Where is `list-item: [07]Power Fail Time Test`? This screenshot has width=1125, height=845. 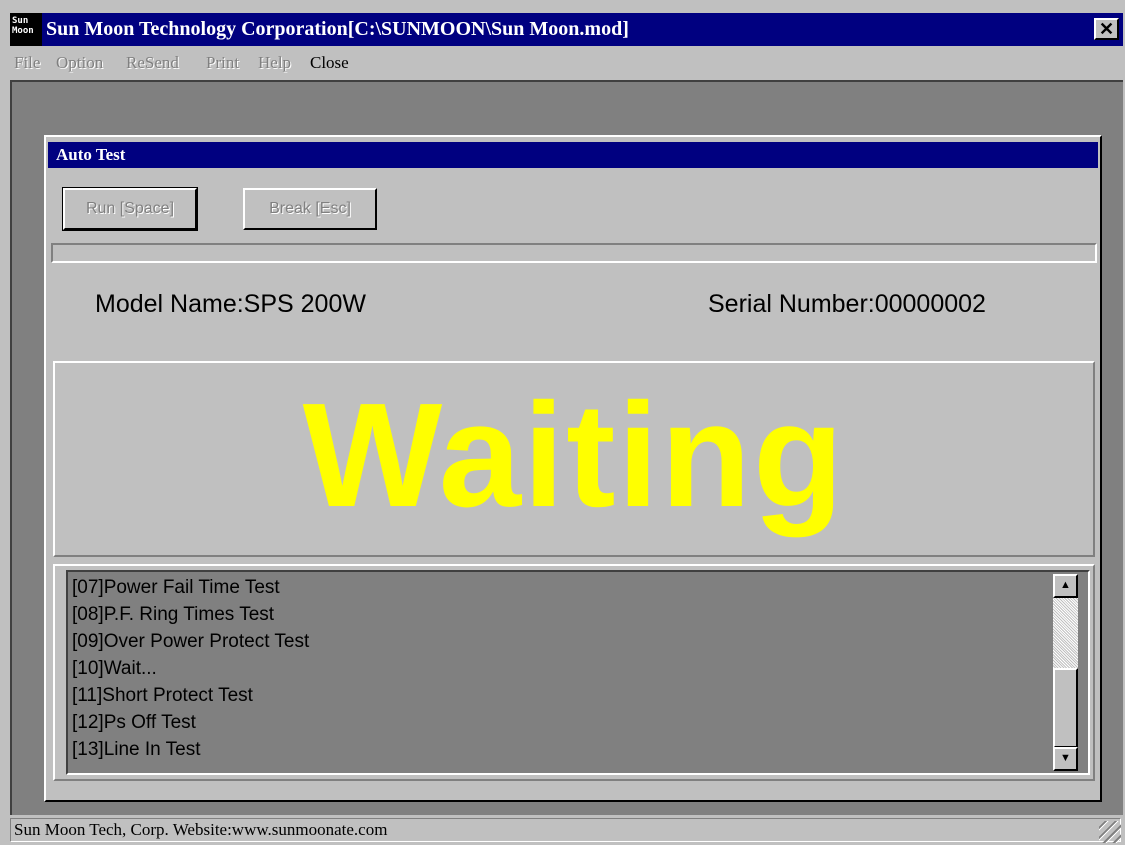 list-item: [07]Power Fail Time Test is located at coordinates (190, 587).